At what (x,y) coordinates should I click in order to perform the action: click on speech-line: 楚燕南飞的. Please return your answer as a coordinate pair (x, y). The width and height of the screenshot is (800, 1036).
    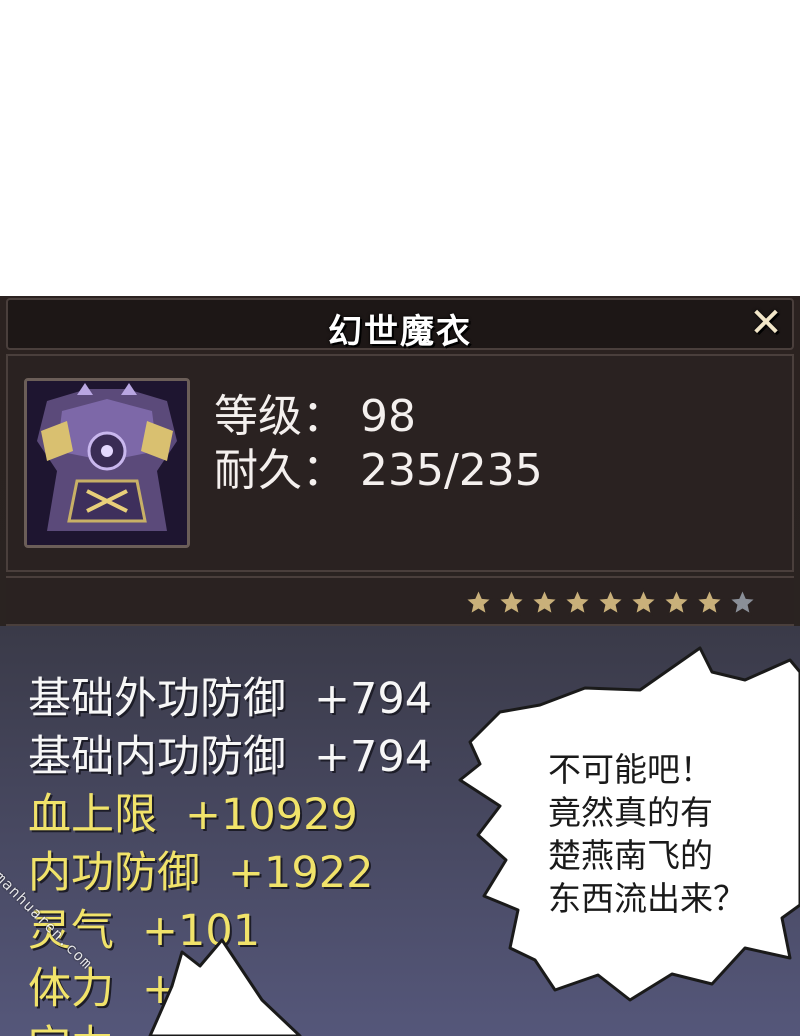
    Looking at the image, I should click on (630, 855).